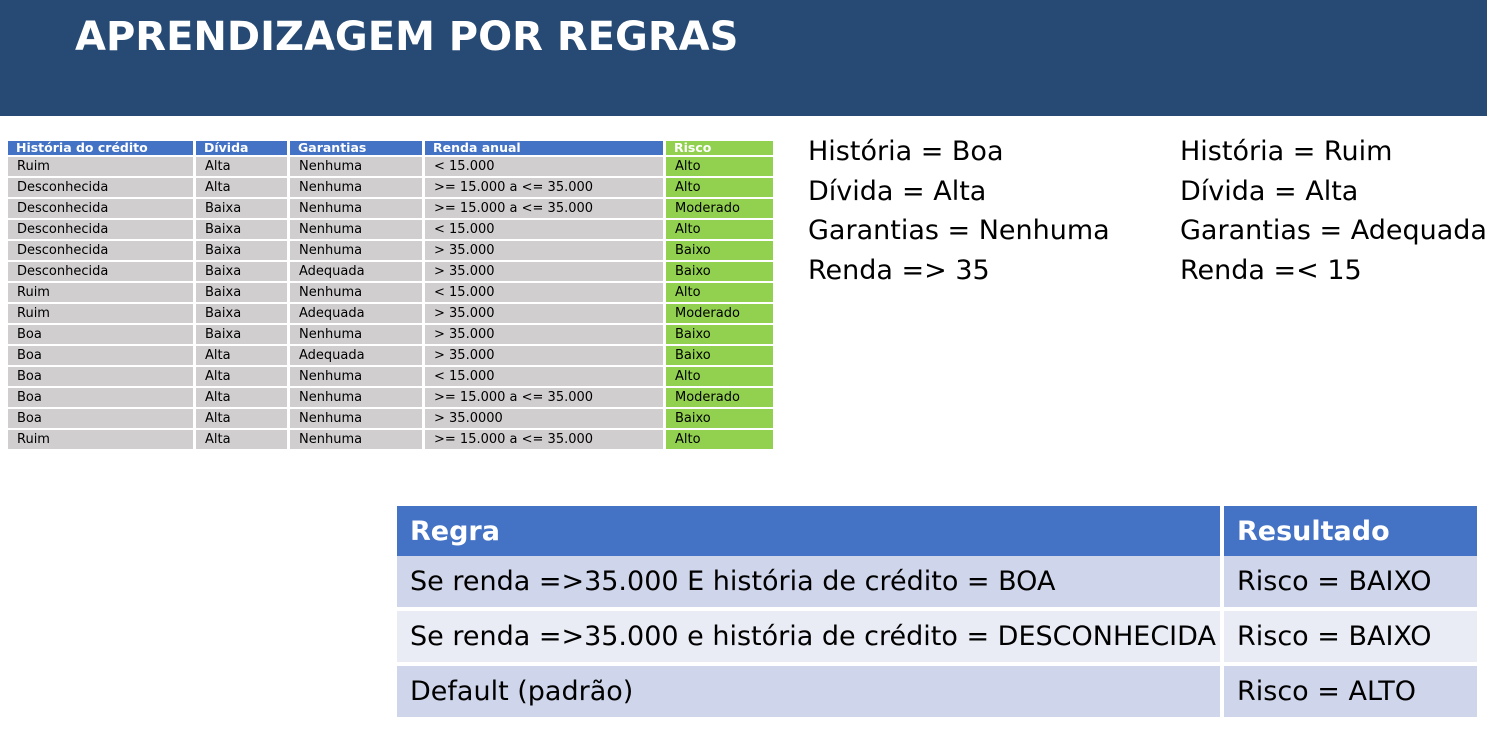 The width and height of the screenshot is (1487, 739). What do you see at coordinates (897, 191) in the screenshot?
I see `case-a-line: Dívida = Alta` at bounding box center [897, 191].